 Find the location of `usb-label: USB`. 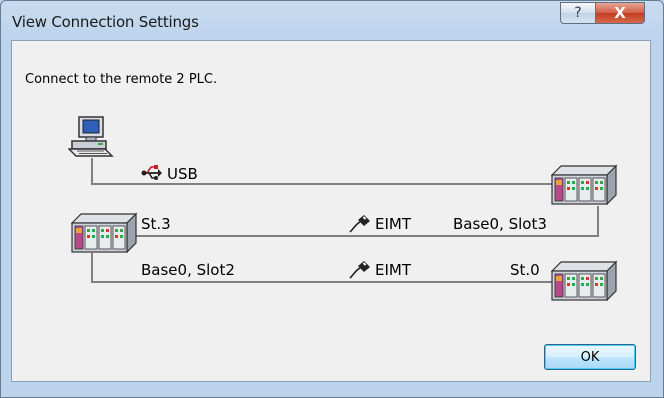

usb-label: USB is located at coordinates (182, 174).